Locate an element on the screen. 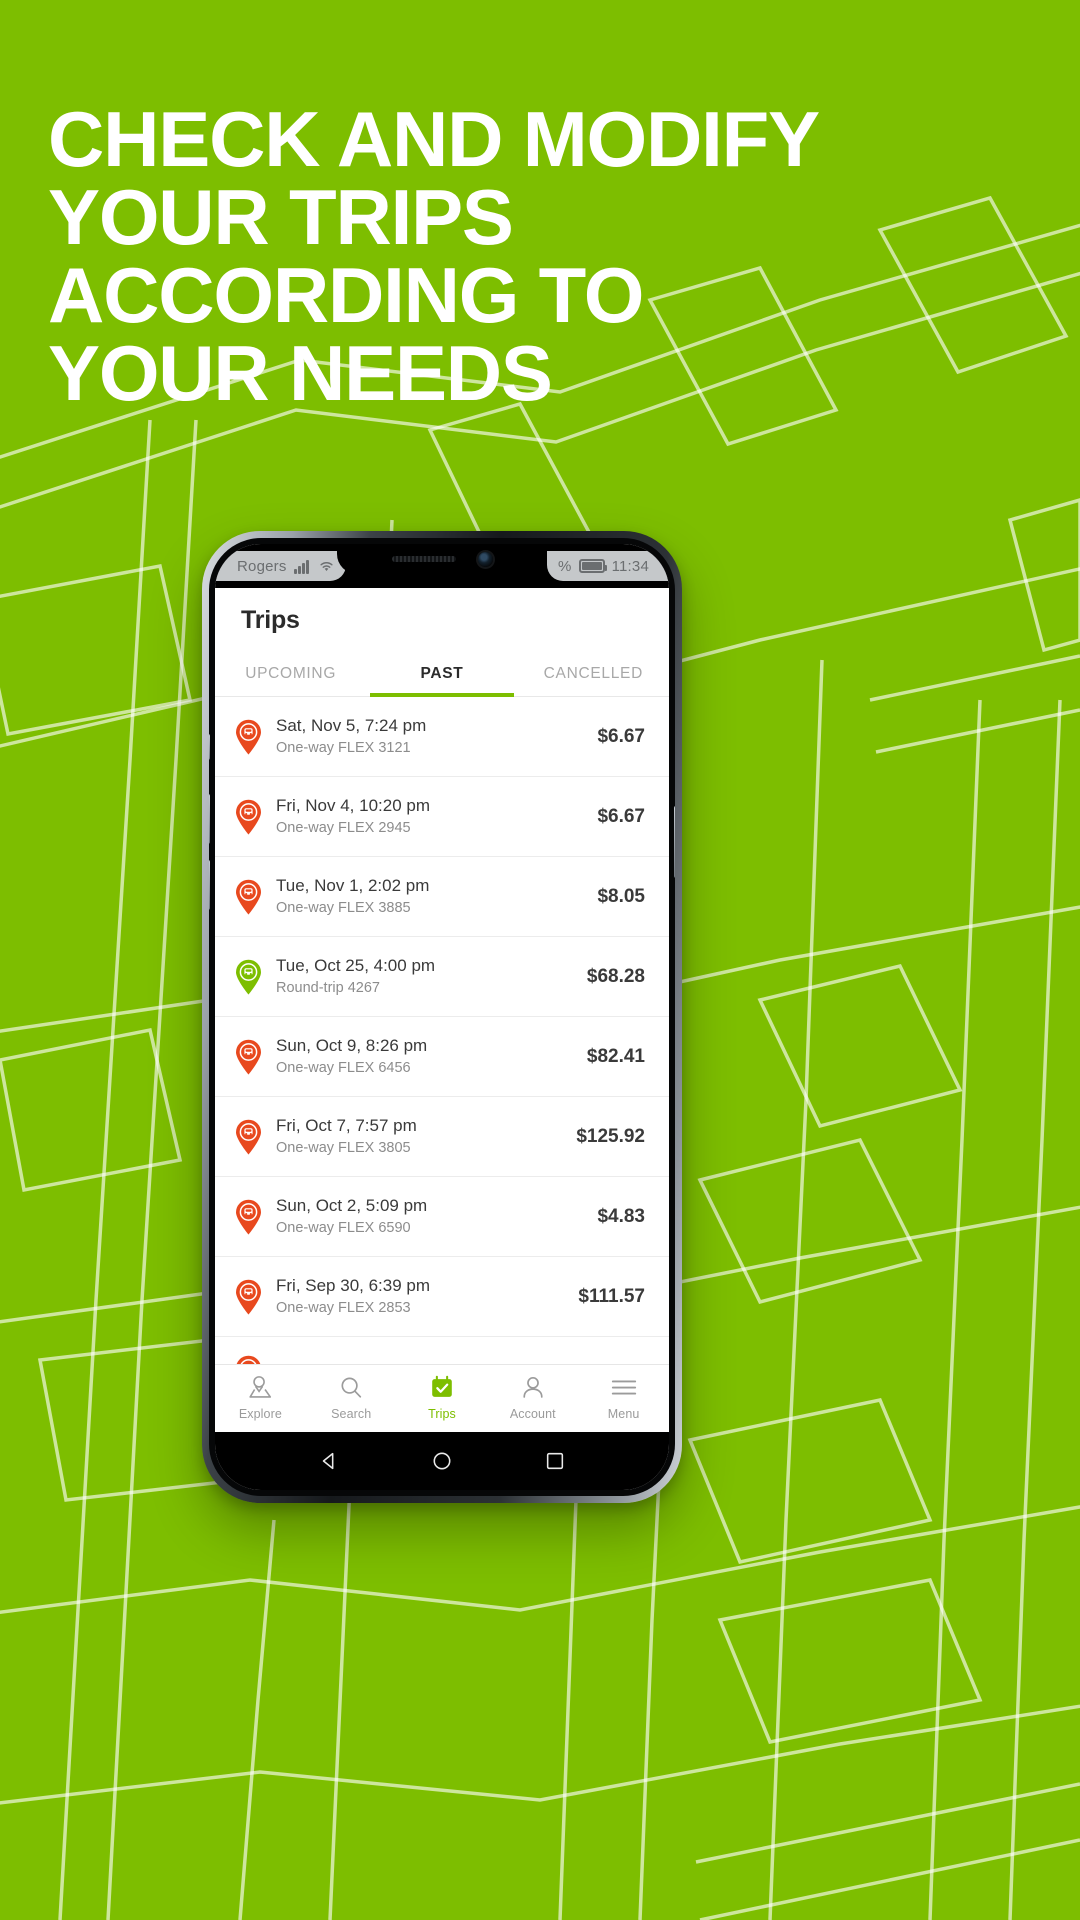 This screenshot has height=1920, width=1080. trip-text-block: Fri, Nov 4, 10:20 pm One-way FLEX 2945 is located at coordinates (429, 816).